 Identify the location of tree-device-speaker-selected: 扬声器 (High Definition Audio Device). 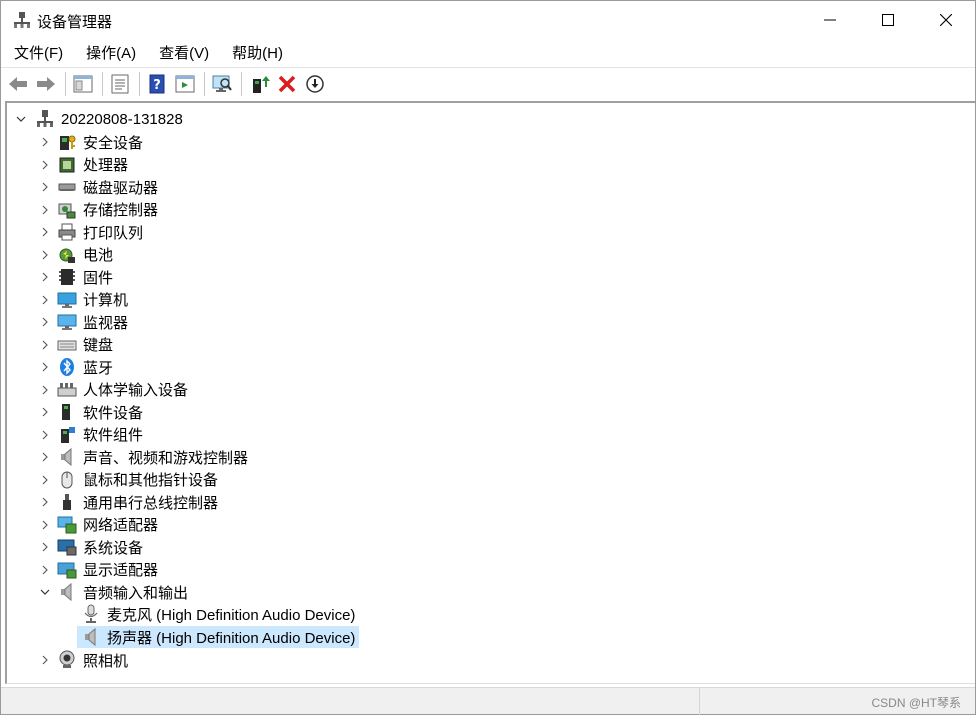
(218, 637).